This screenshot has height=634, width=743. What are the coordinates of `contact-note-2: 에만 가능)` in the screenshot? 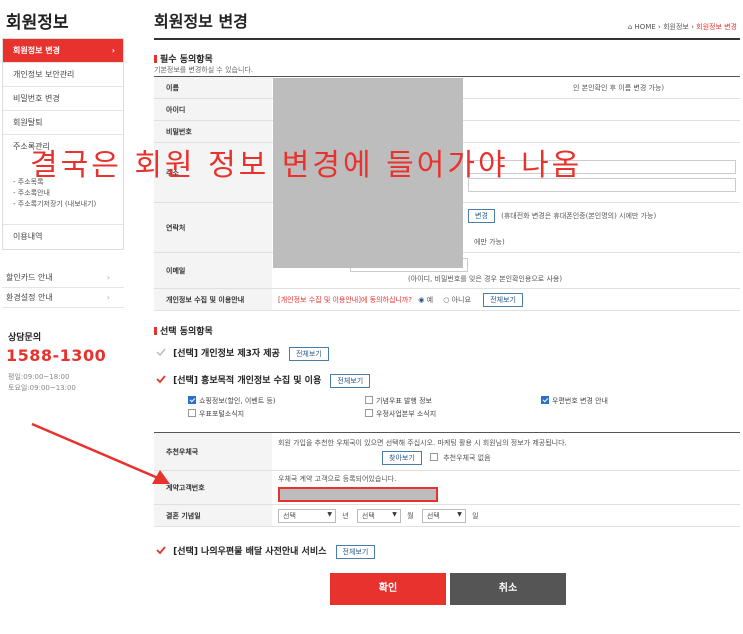 It's located at (489, 241).